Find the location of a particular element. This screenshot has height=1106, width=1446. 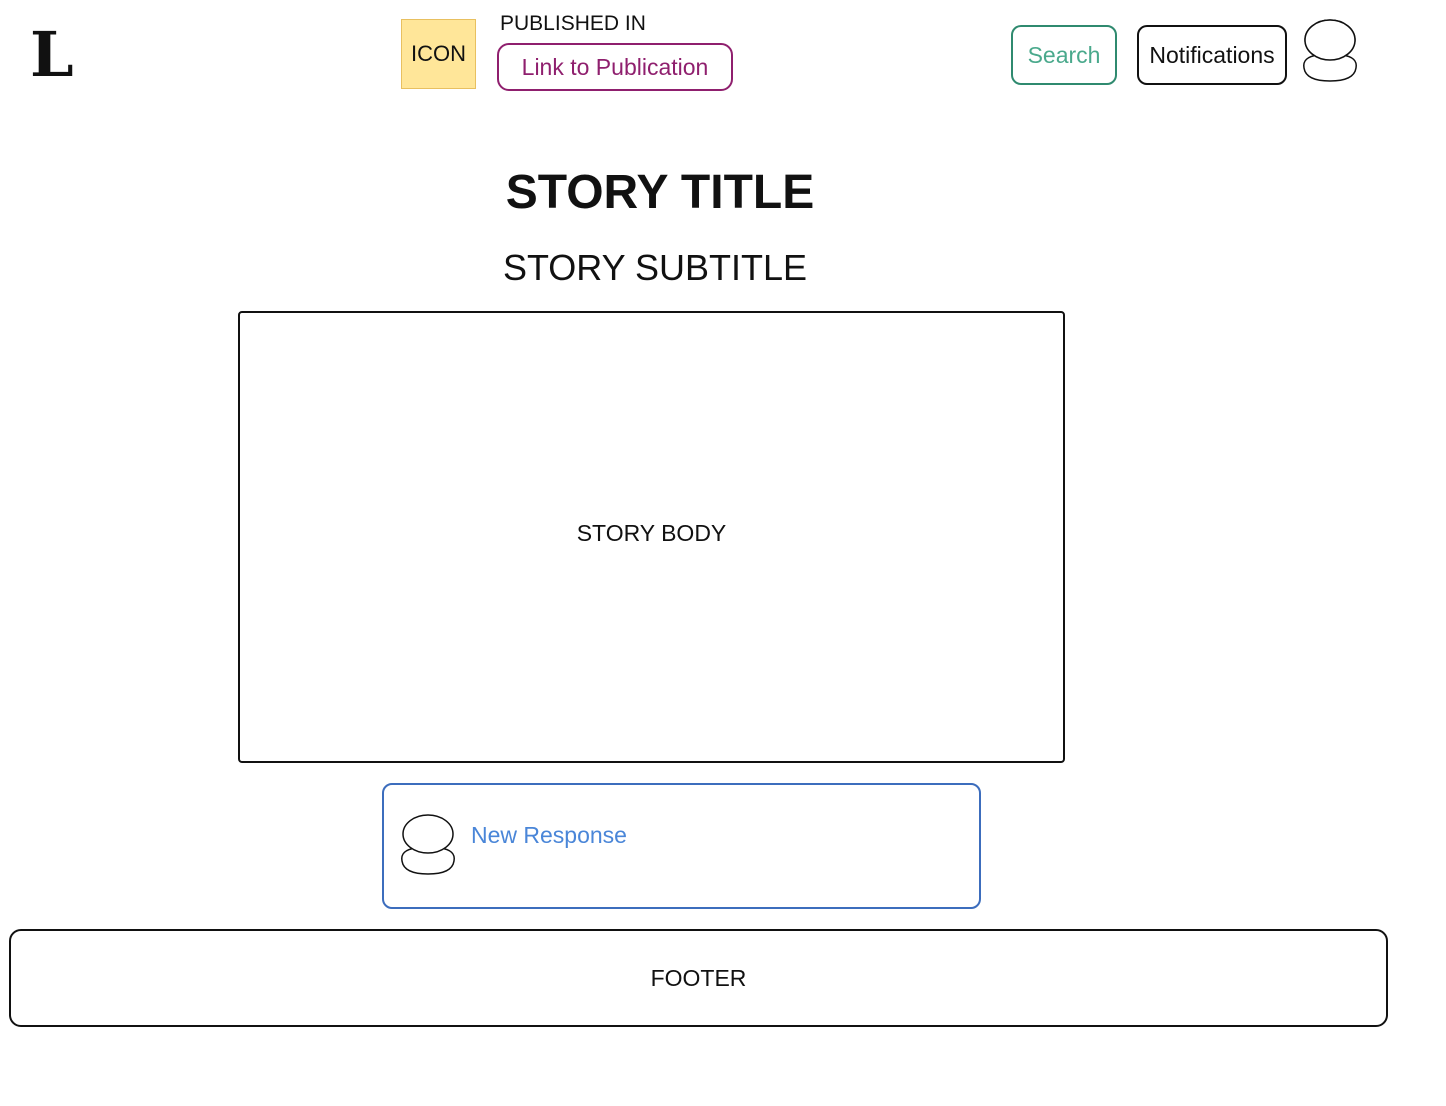

publication-link-button: Link to Publication is located at coordinates (615, 67).